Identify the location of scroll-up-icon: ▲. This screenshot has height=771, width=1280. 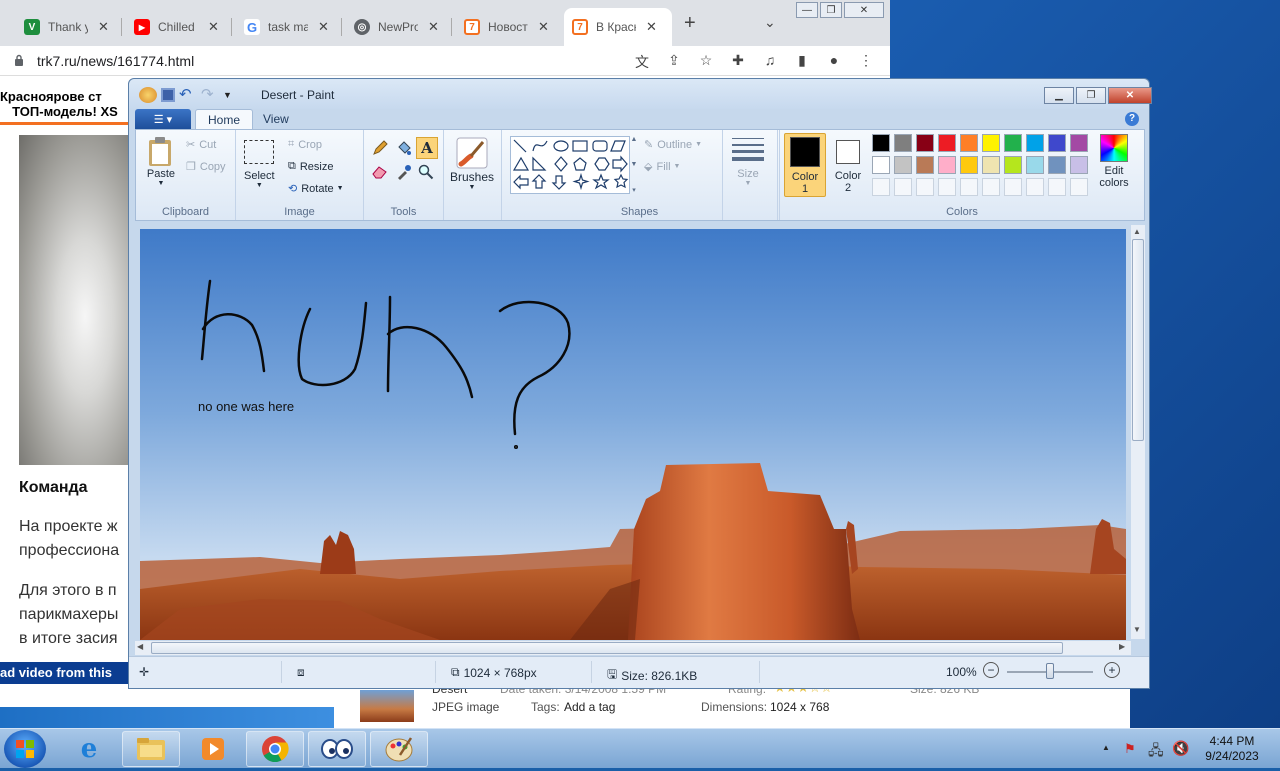
(1137, 231).